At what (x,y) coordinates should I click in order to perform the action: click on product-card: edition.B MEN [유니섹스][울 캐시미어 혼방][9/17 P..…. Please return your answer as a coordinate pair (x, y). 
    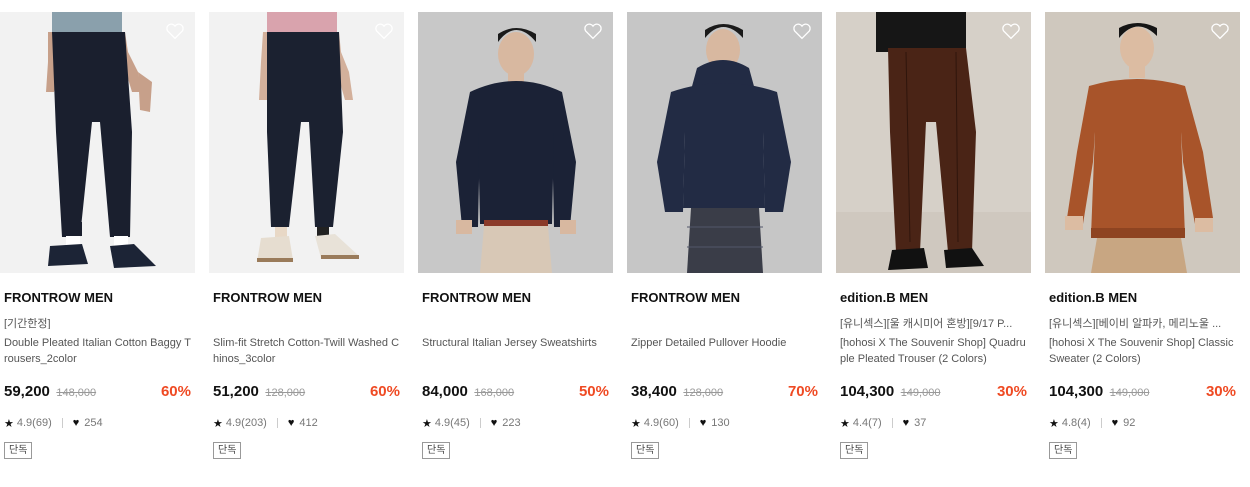
    Looking at the image, I should click on (933, 235).